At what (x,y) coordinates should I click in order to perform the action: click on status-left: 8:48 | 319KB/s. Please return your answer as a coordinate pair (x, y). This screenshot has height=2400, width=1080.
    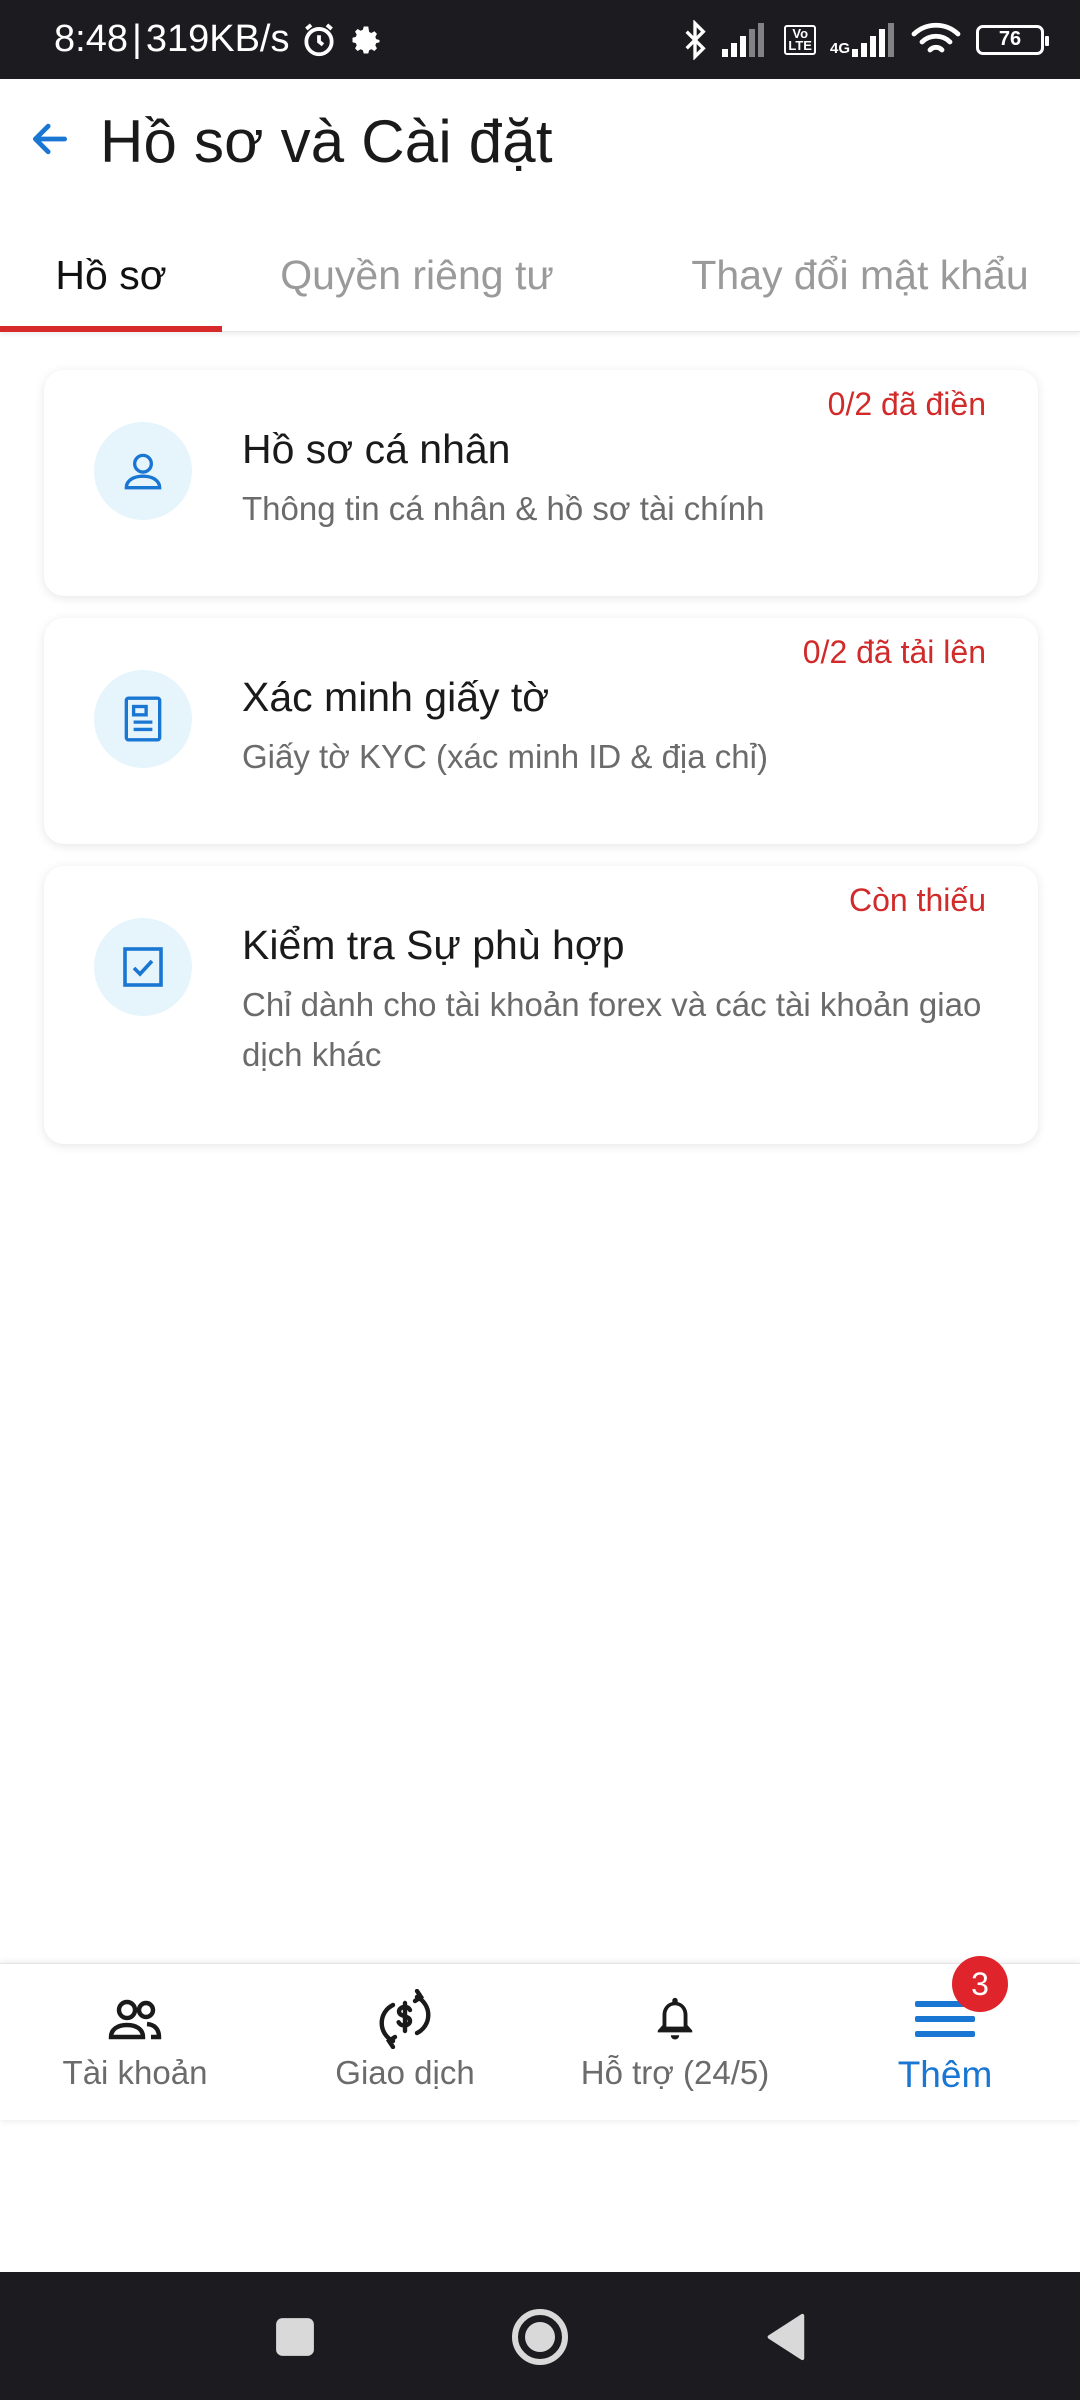
    Looking at the image, I should click on (219, 39).